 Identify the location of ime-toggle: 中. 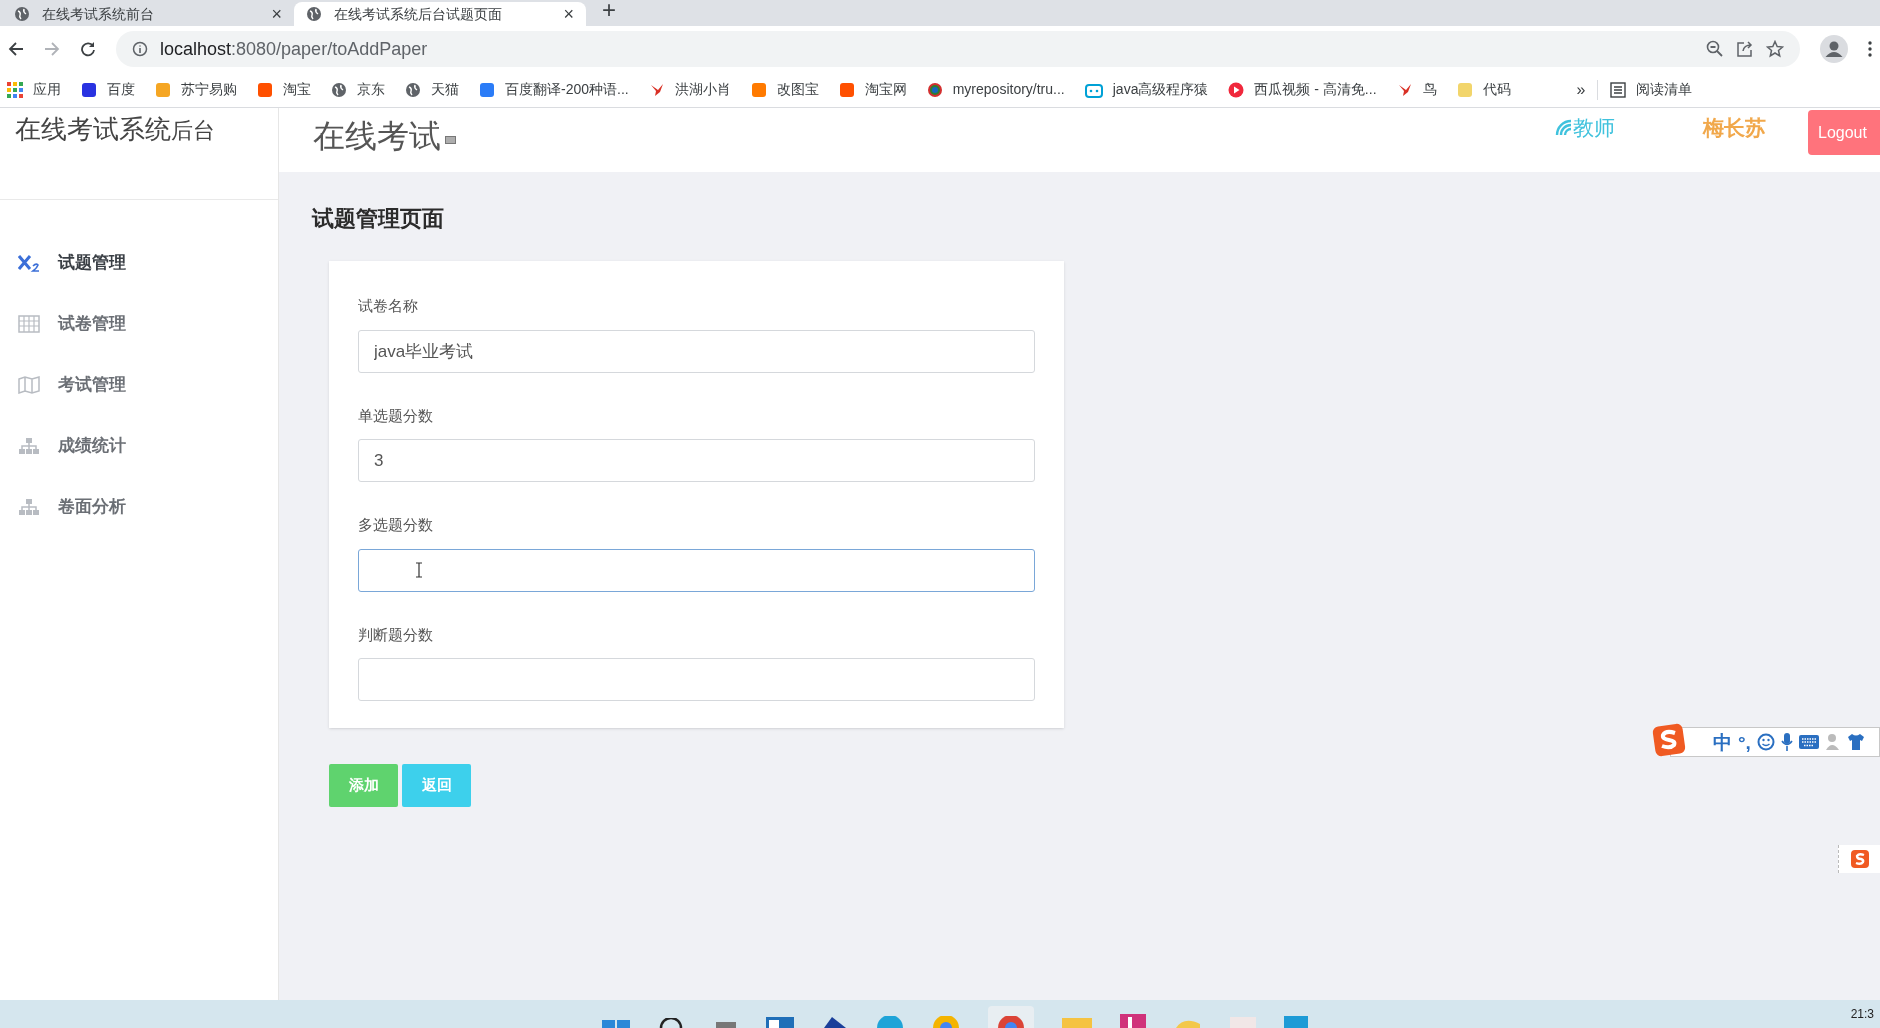
(1722, 742).